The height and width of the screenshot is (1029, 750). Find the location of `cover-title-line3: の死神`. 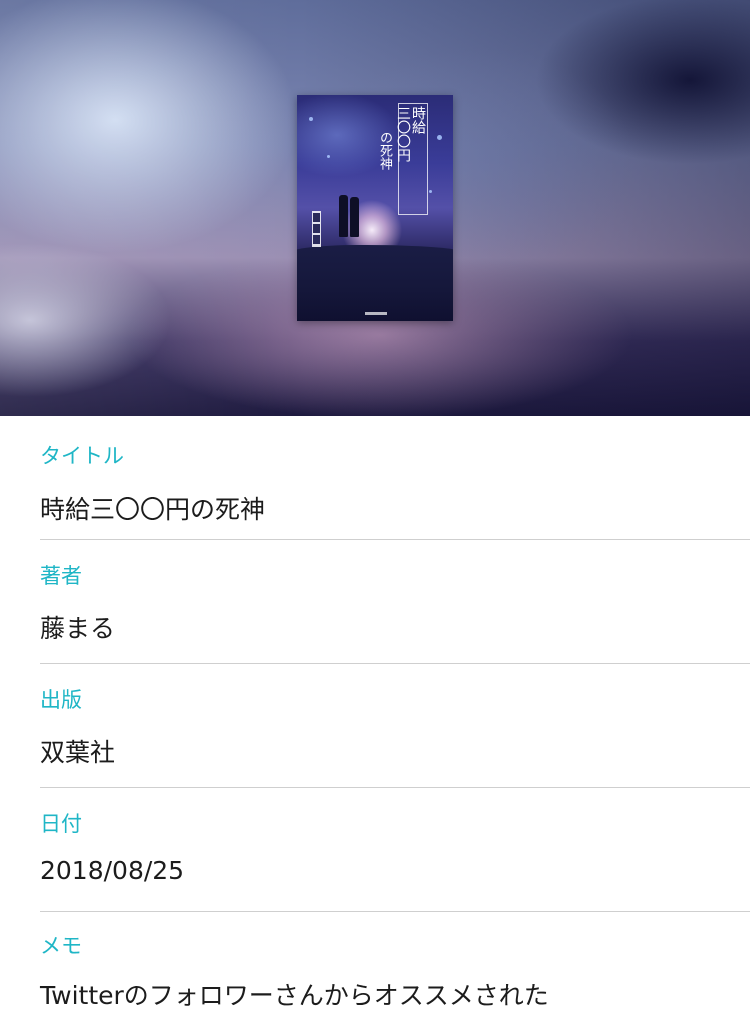

cover-title-line3: の死神 is located at coordinates (384, 150).